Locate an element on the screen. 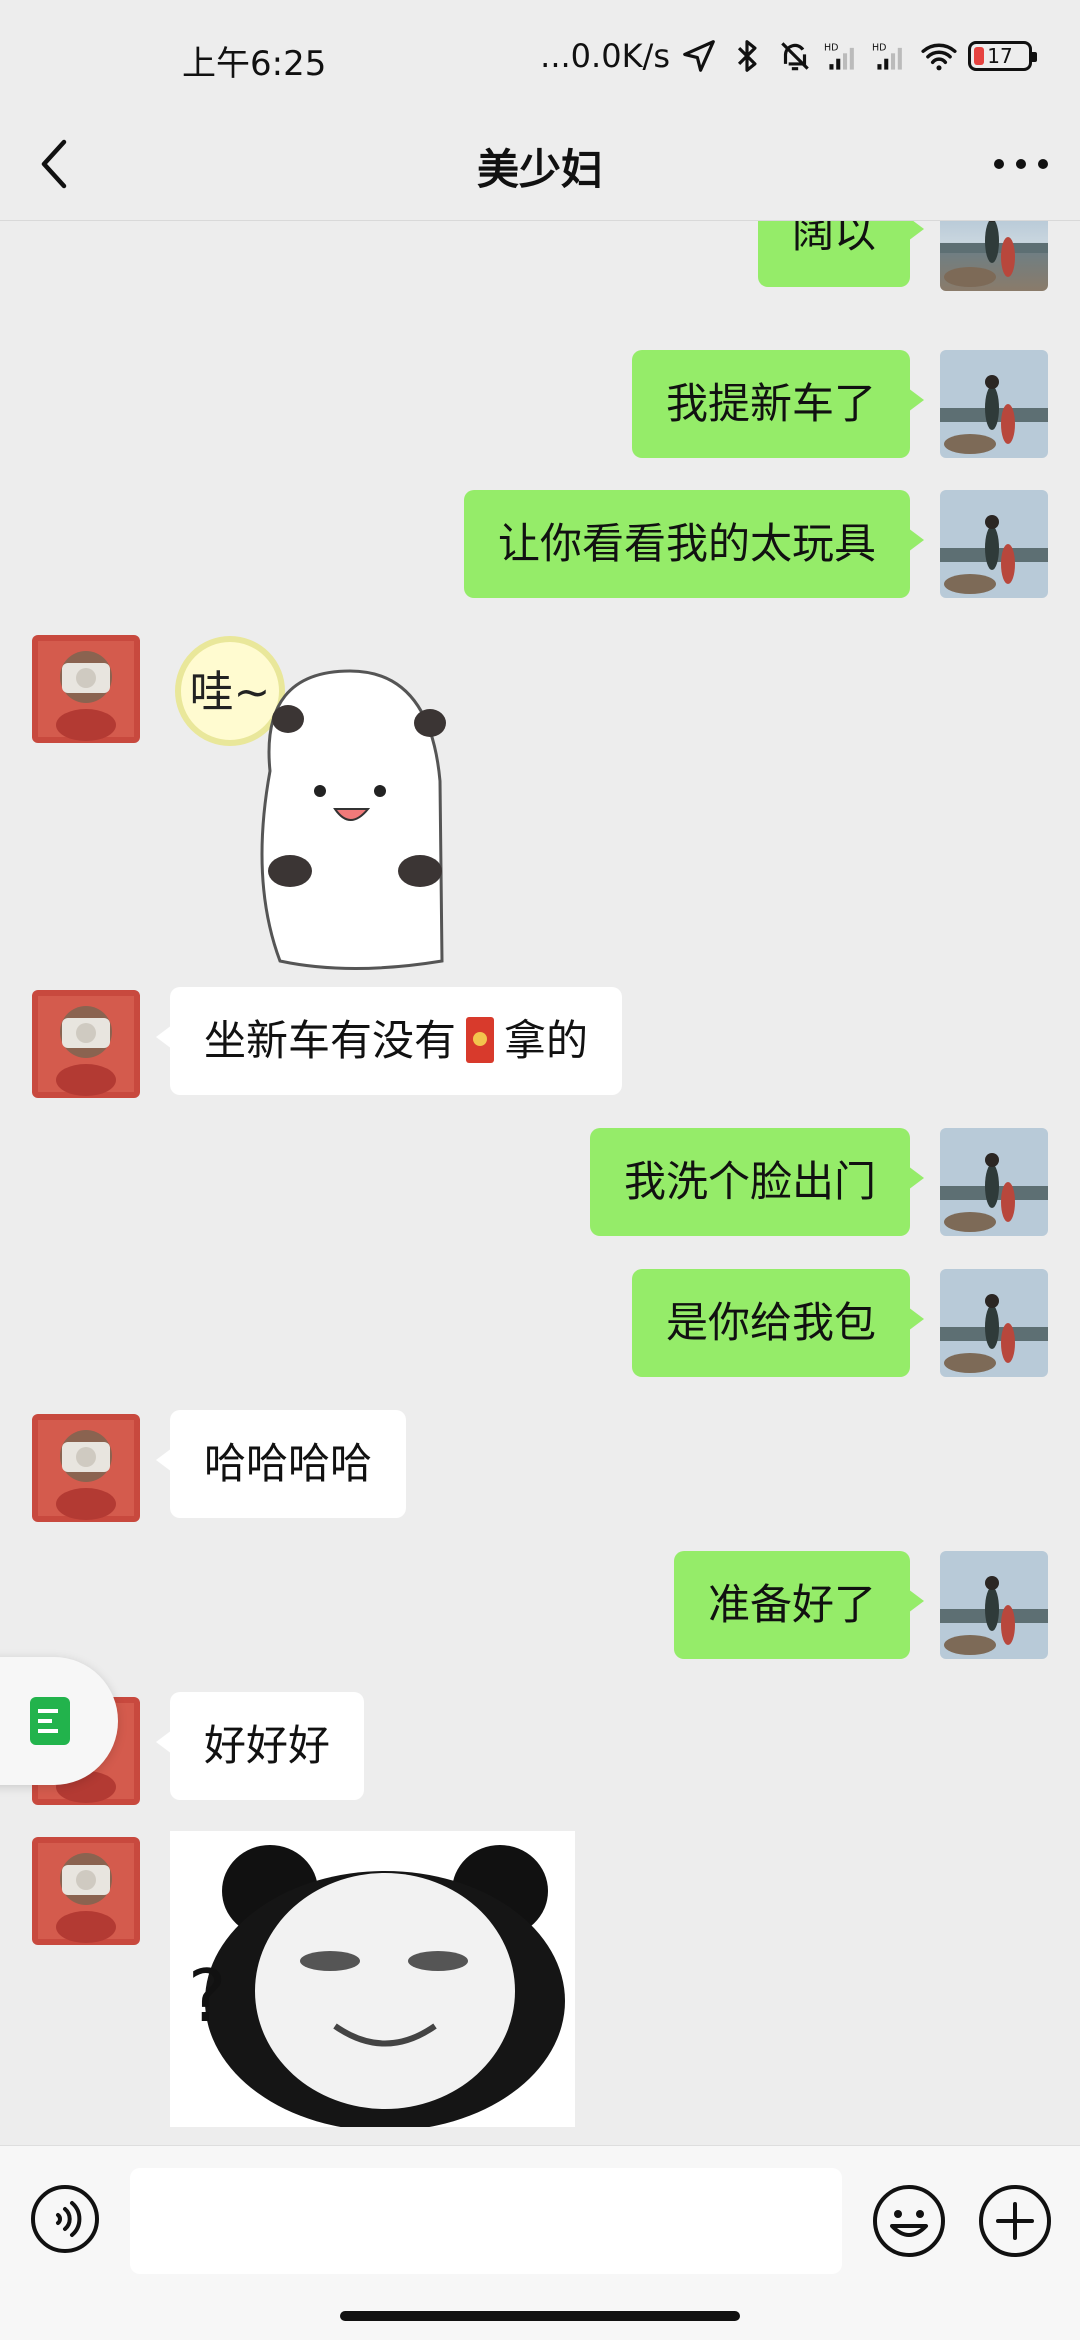 The height and width of the screenshot is (2340, 1080). input-bar is located at coordinates (540, 2242).